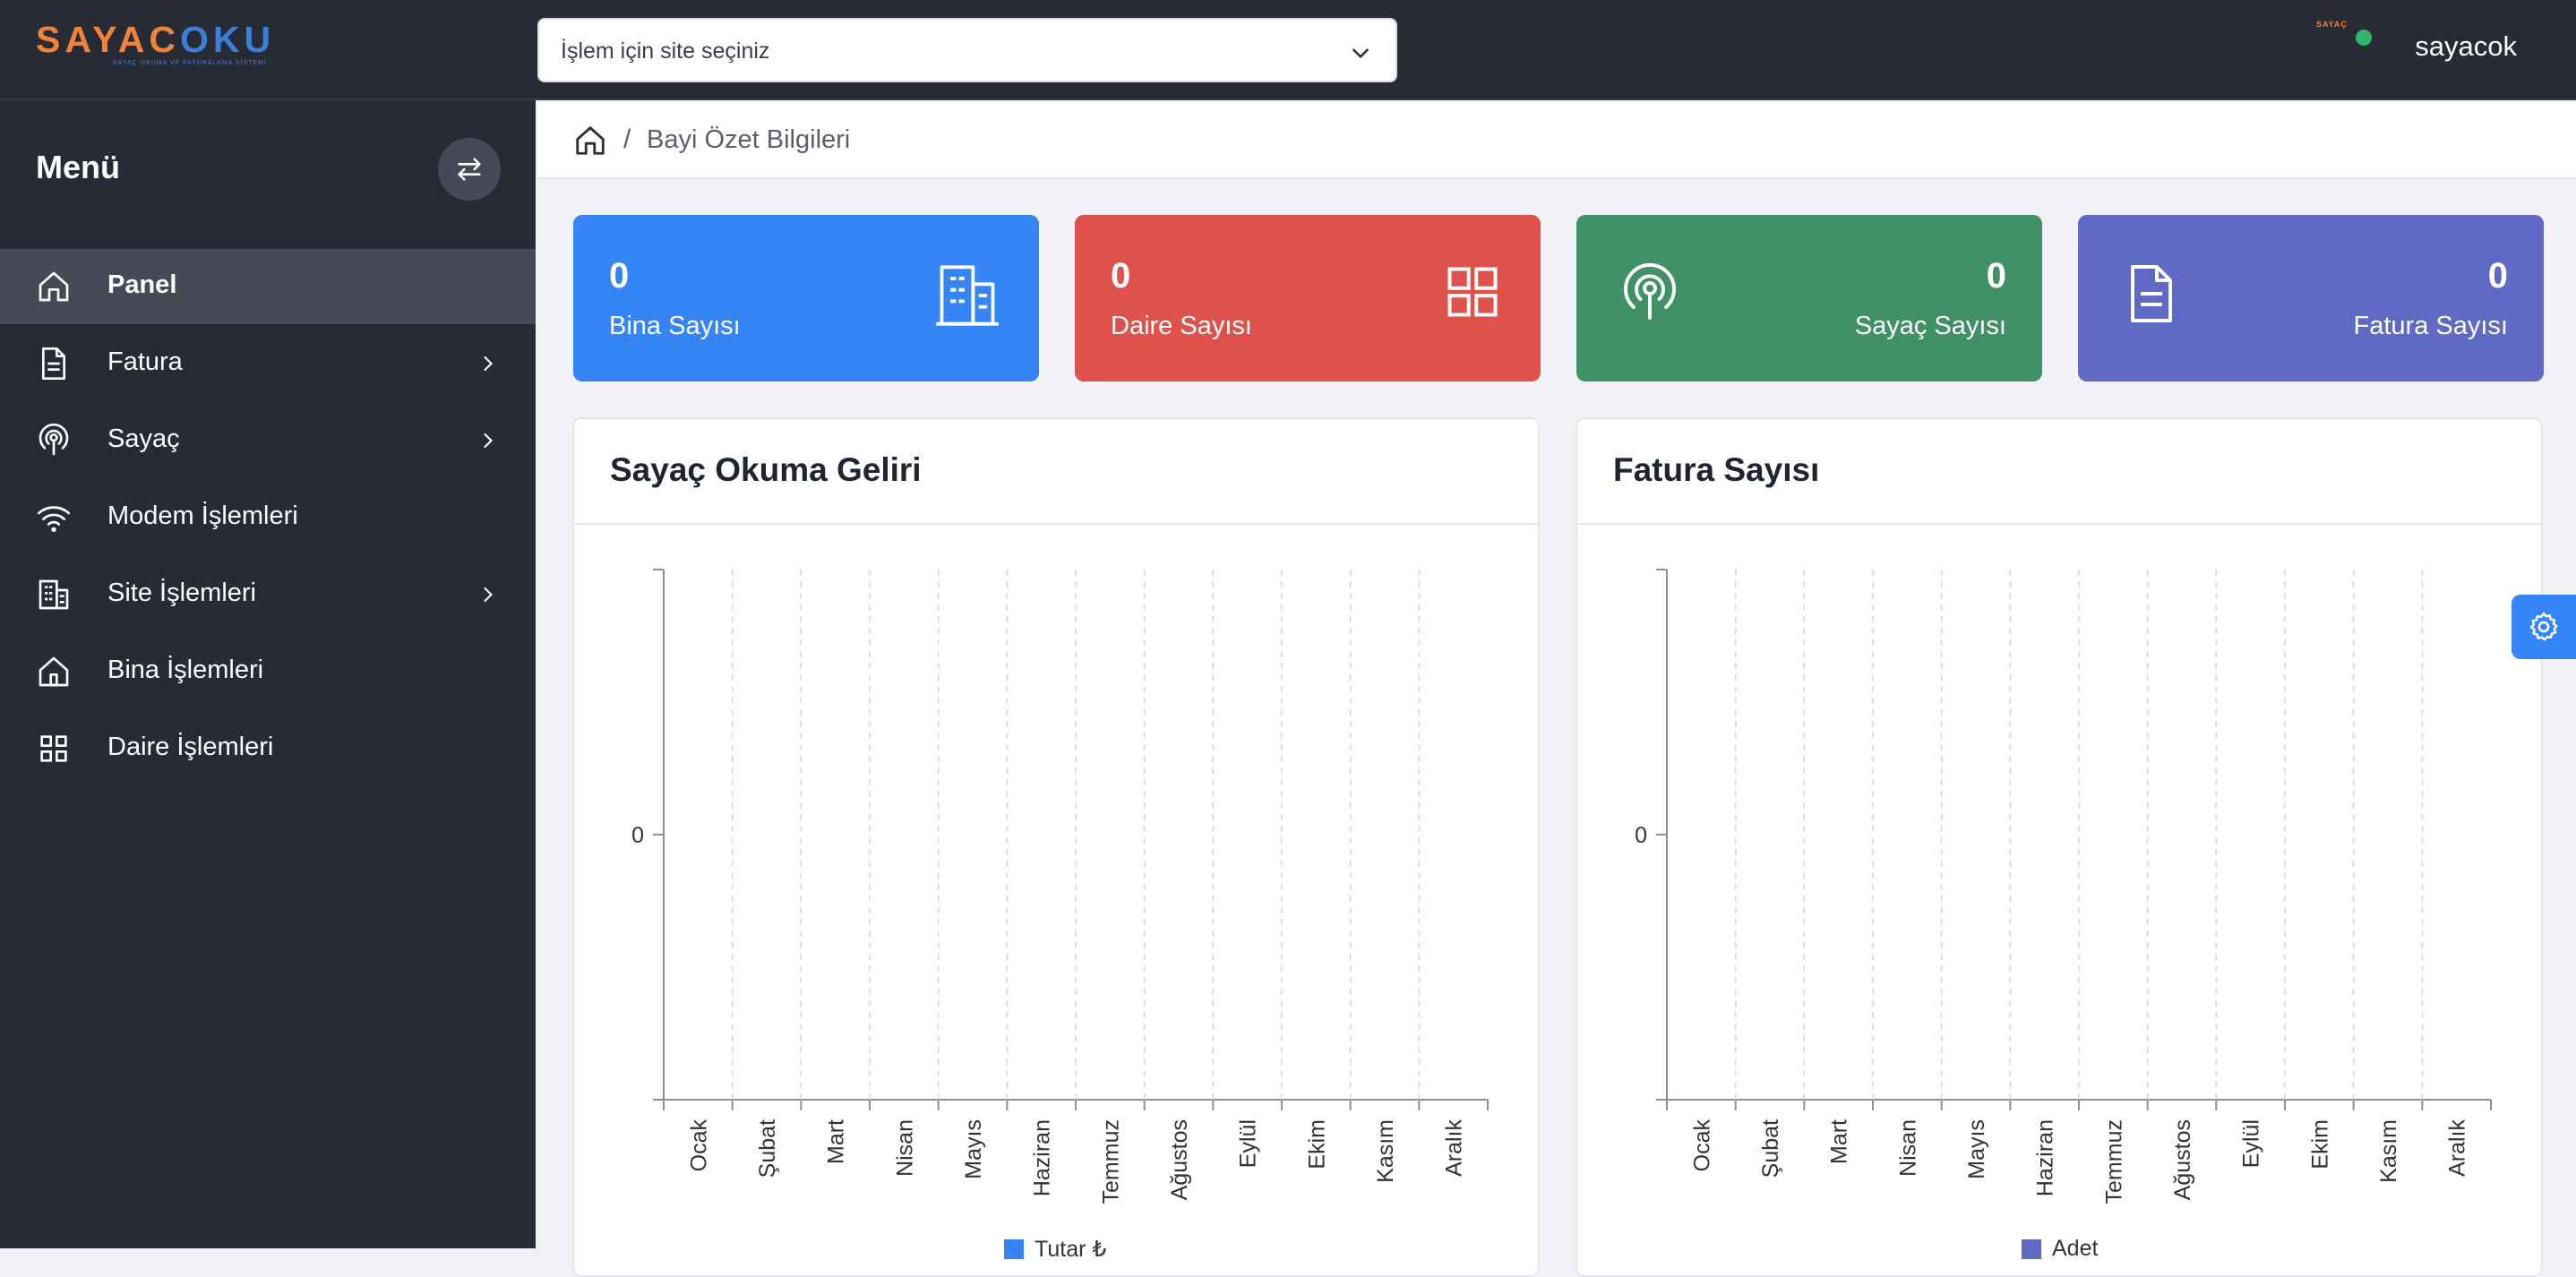  Describe the element at coordinates (54, 595) in the screenshot. I see `buildings-icon` at that location.